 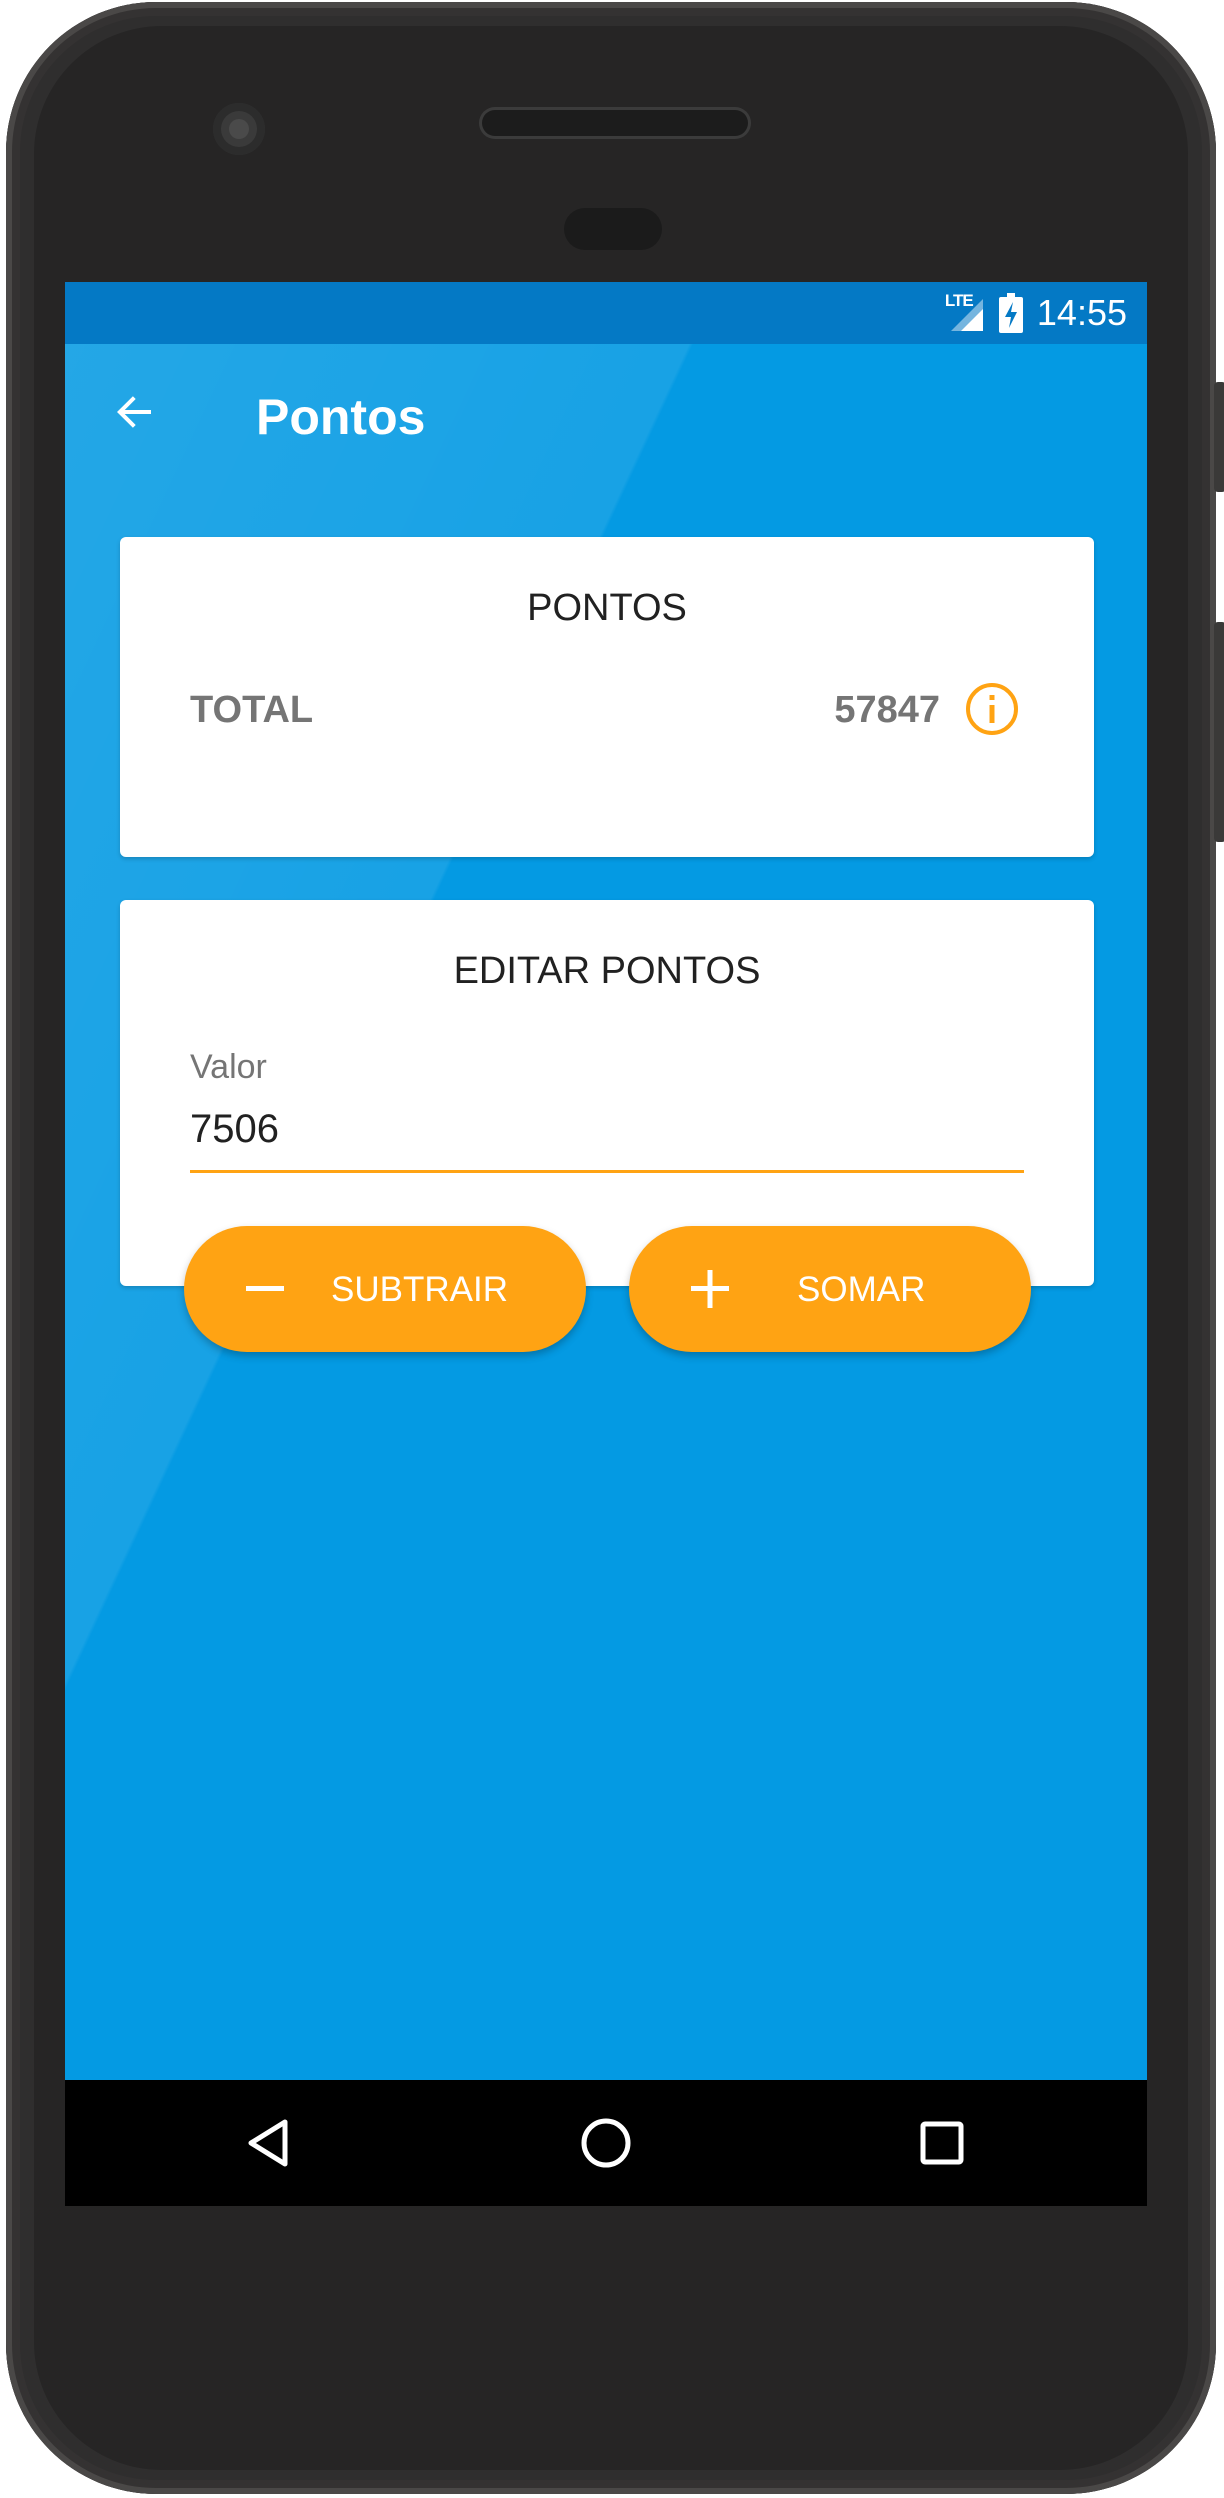 I want to click on points-card: PONTOS TOTAL 57847, so click(x=607, y=697).